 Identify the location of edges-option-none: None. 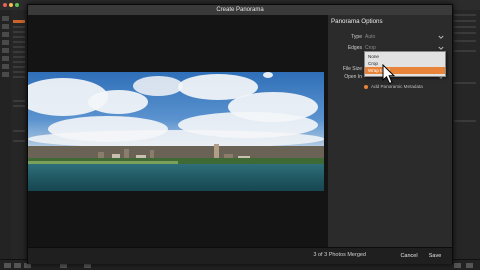
(405, 56).